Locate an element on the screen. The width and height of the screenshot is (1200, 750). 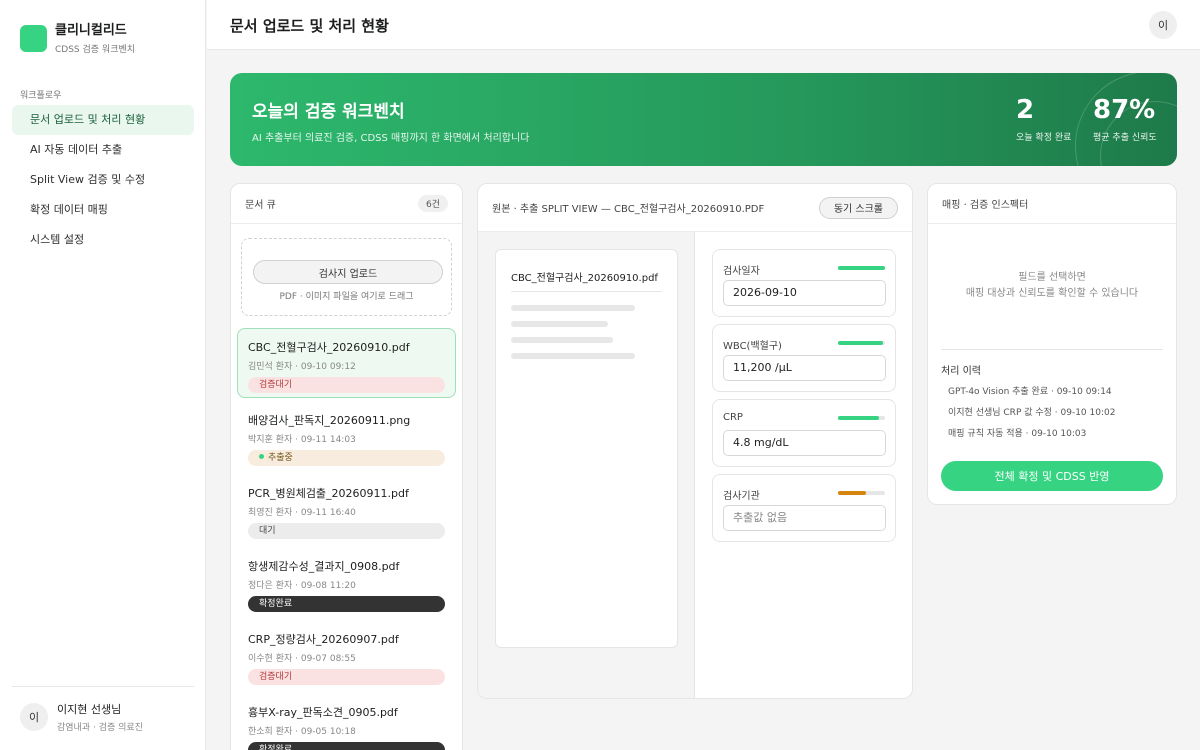
topbar: 문서 업로드 및 처리 현황 이 is located at coordinates (703, 25).